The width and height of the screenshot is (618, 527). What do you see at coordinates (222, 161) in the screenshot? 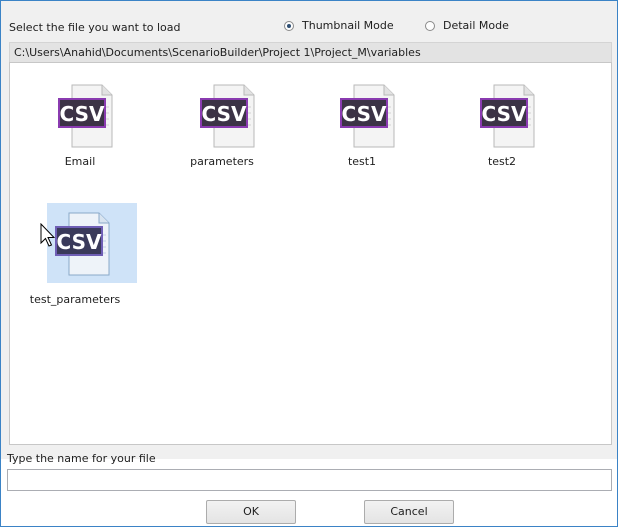
I see `file-name: parameters` at bounding box center [222, 161].